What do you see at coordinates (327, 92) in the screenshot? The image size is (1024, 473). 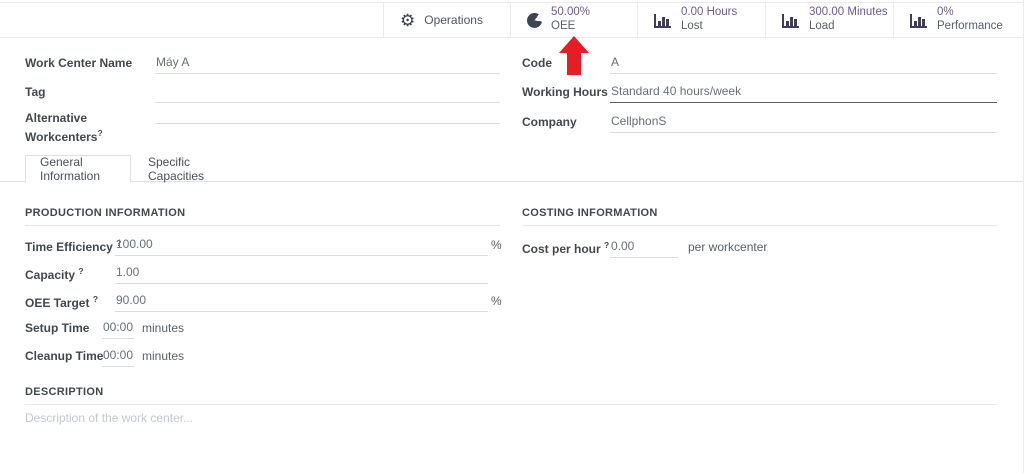 I see `tag-input` at bounding box center [327, 92].